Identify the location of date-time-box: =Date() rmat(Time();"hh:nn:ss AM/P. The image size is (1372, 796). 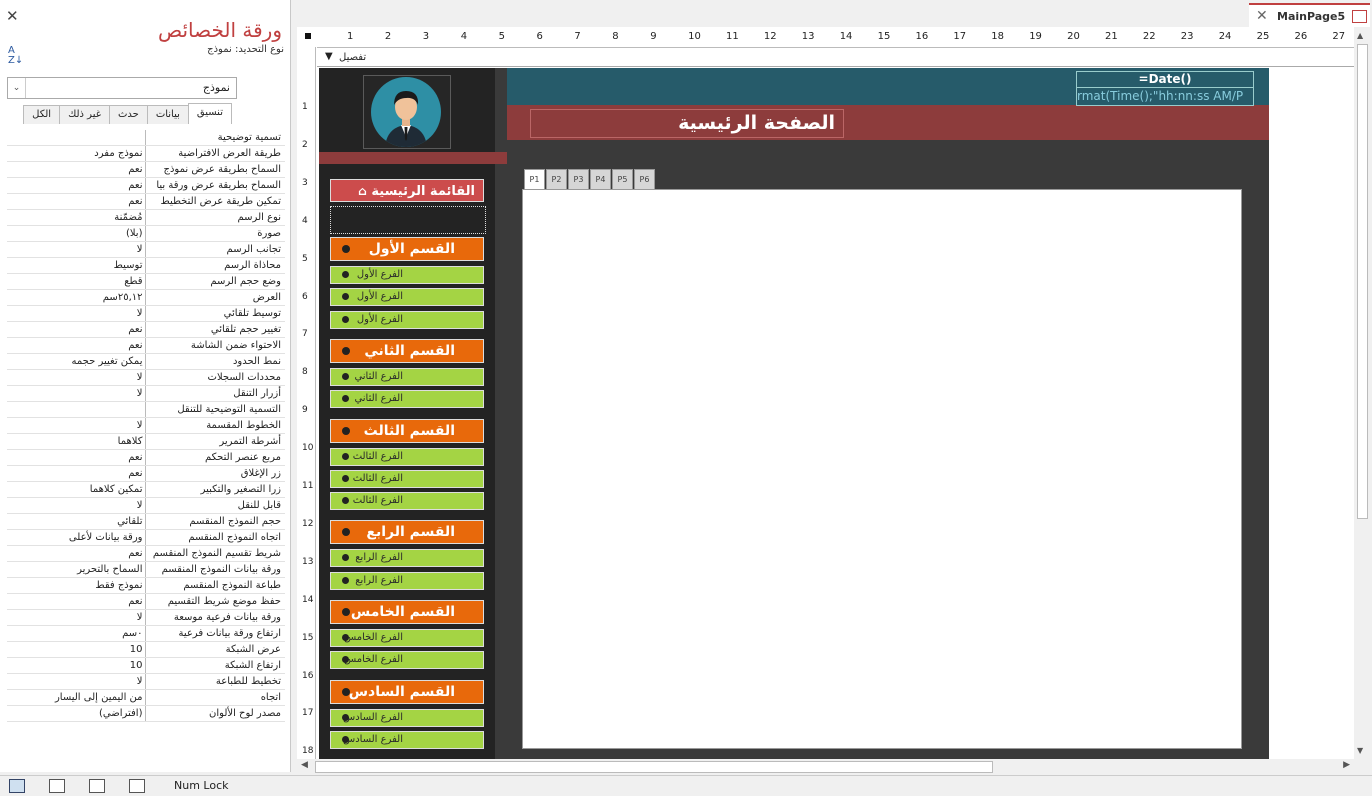
(1165, 88).